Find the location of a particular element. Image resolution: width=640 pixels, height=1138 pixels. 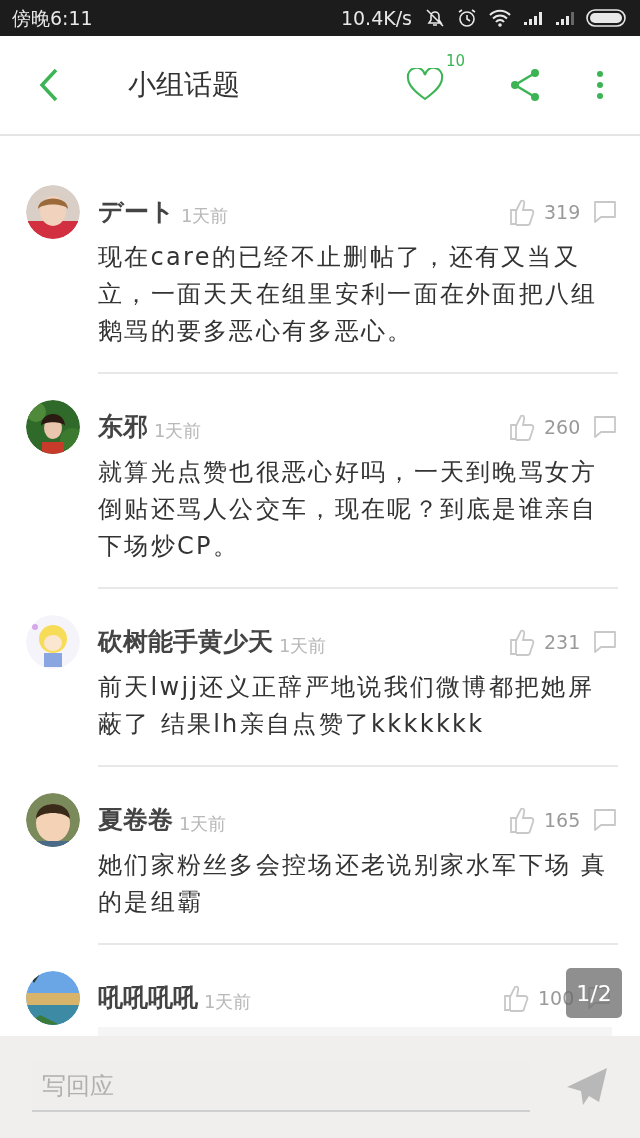

like-count: 231 is located at coordinates (563, 642).